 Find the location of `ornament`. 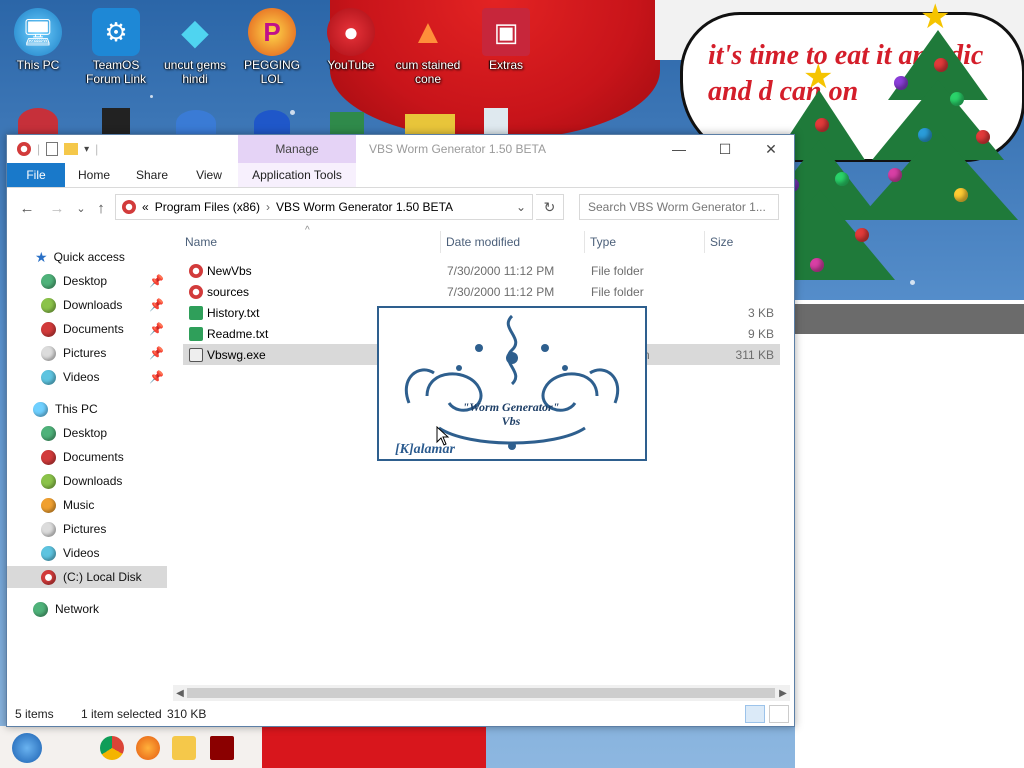

ornament is located at coordinates (983, 137).